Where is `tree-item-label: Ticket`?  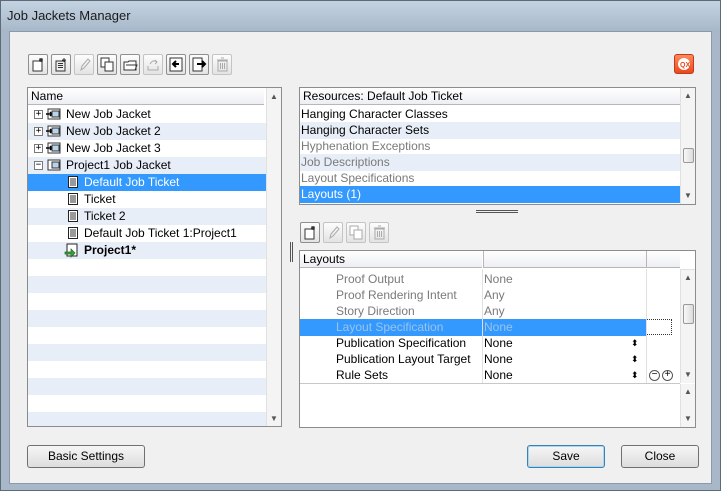 tree-item-label: Ticket is located at coordinates (100, 199).